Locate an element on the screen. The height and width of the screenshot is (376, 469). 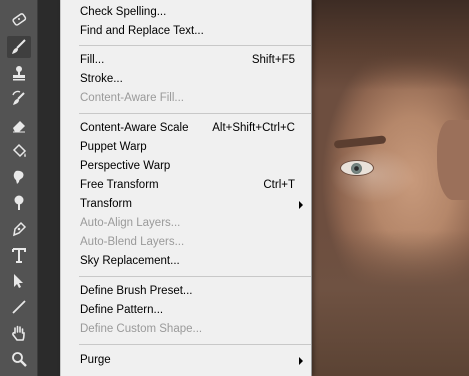
menu-item-purge: Purge is located at coordinates (186, 360).